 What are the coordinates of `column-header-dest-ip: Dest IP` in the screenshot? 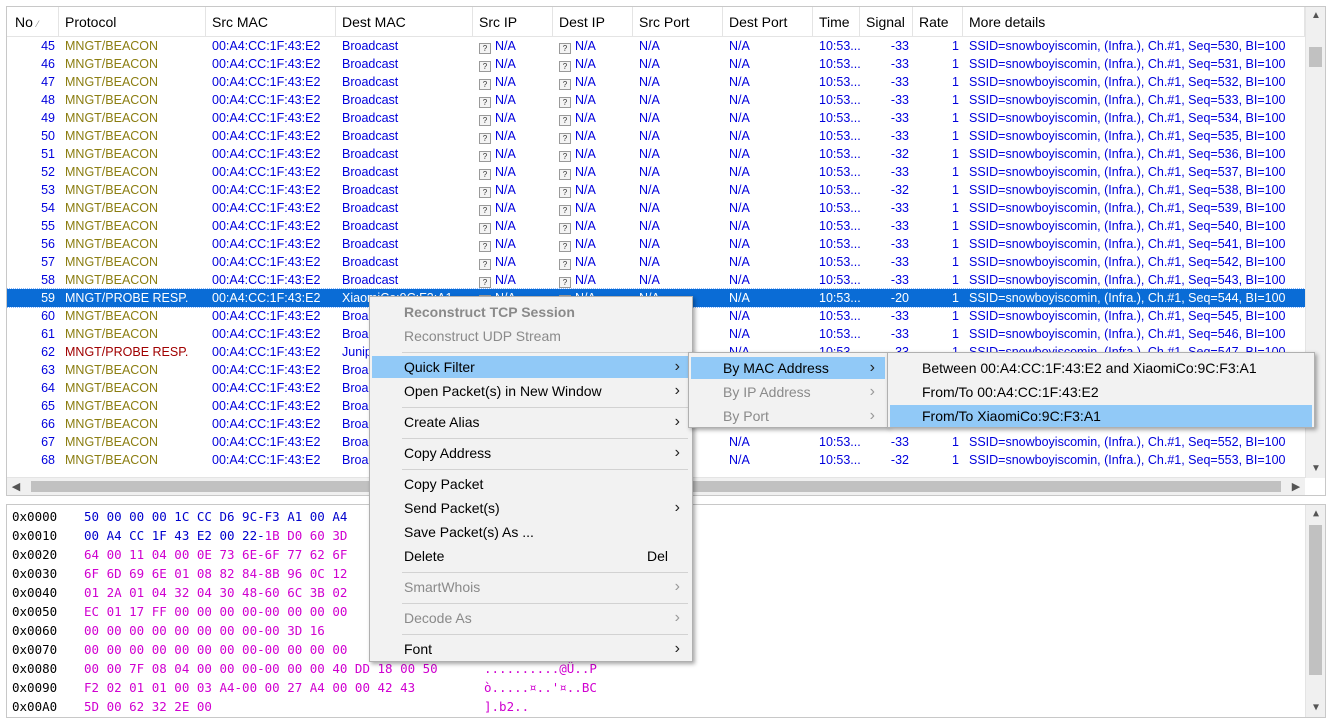 It's located at (593, 22).